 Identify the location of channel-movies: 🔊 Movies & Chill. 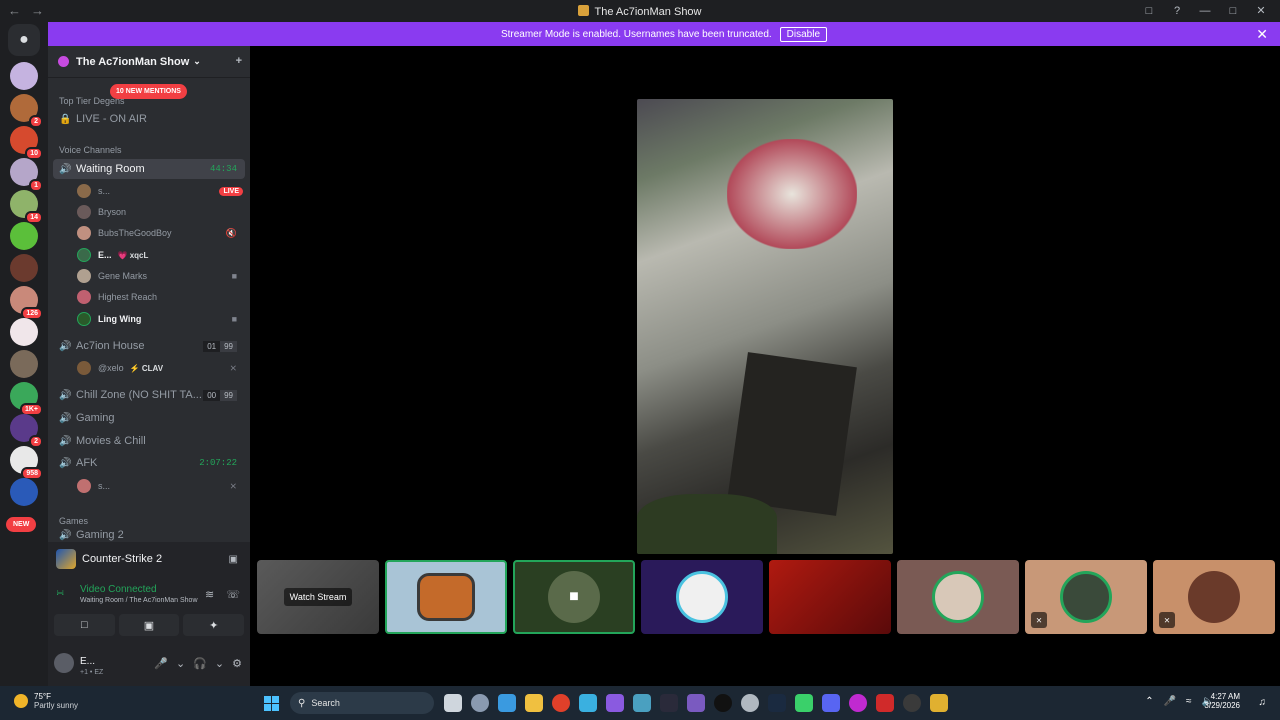
(149, 441).